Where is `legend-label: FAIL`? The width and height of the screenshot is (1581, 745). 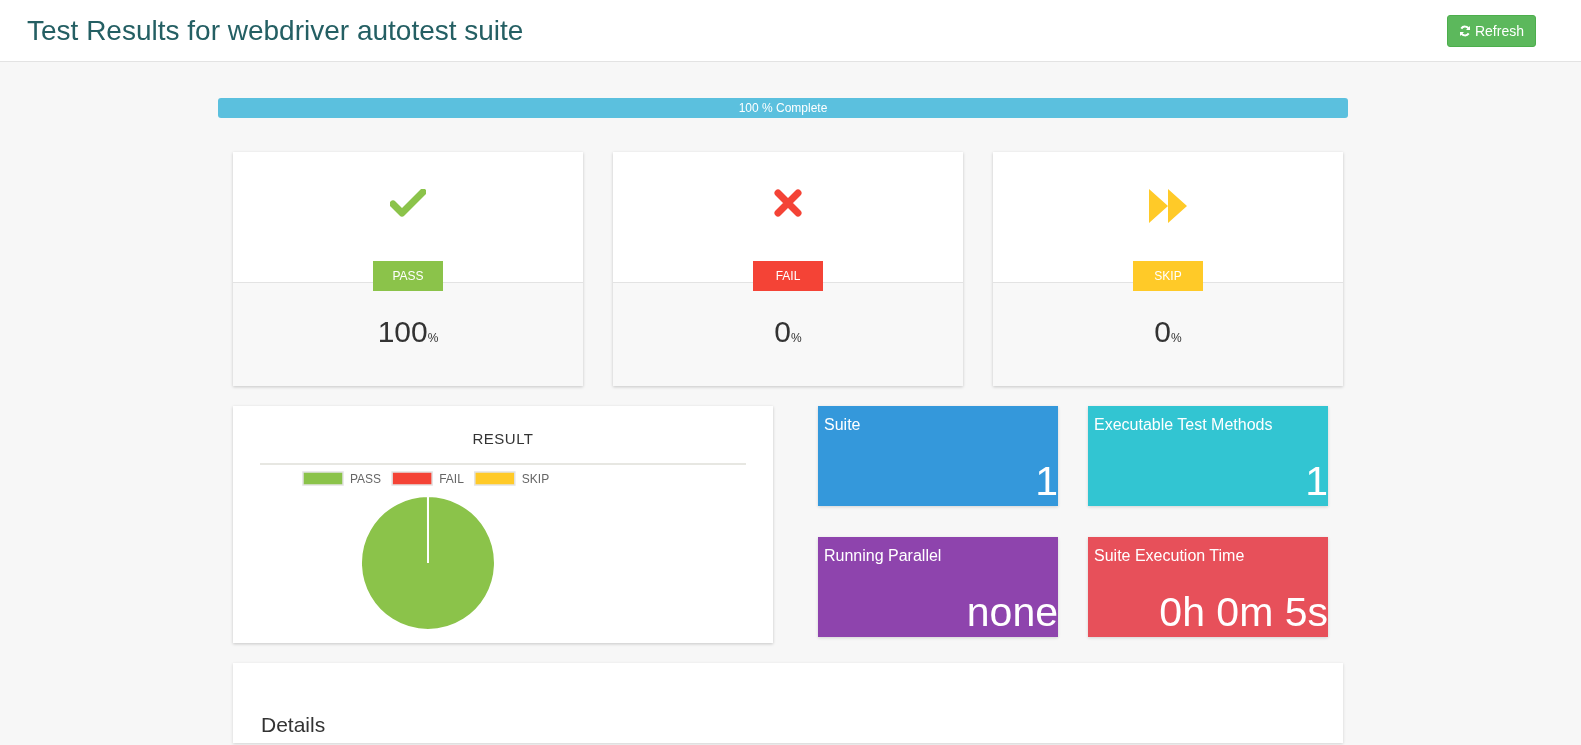
legend-label: FAIL is located at coordinates (451, 478).